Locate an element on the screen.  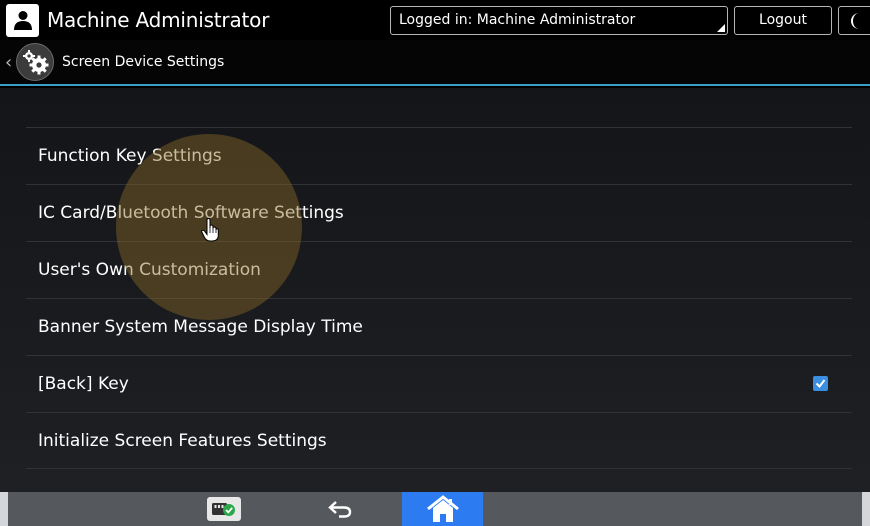
bottom-bar-right is located at coordinates (672, 509).